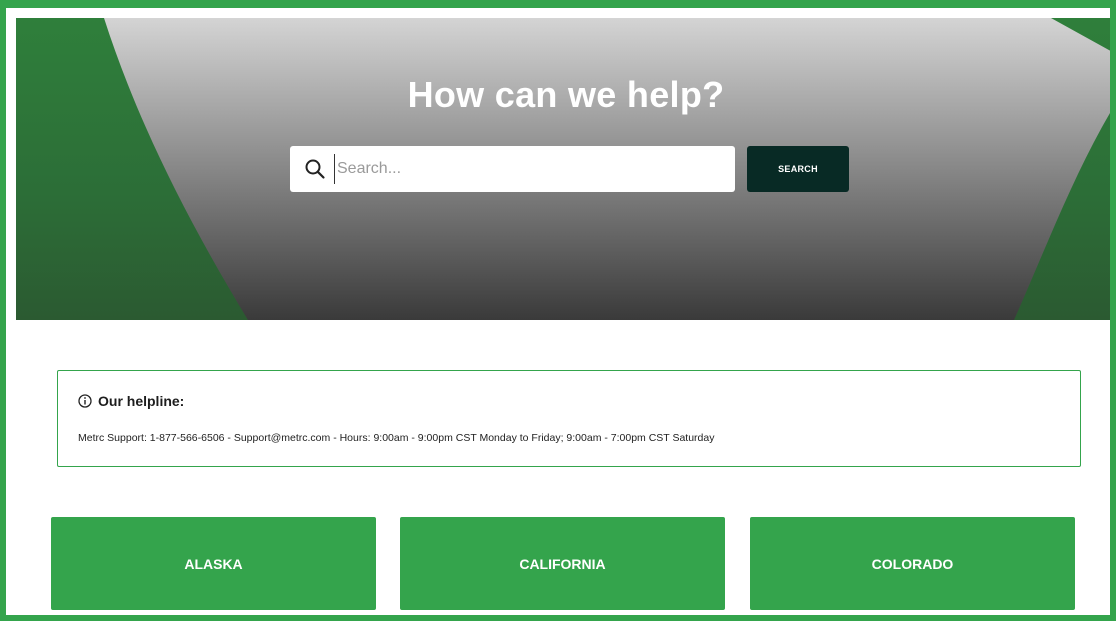 The image size is (1116, 621). Describe the element at coordinates (566, 94) in the screenshot. I see `hero-title: How can we help?` at that location.